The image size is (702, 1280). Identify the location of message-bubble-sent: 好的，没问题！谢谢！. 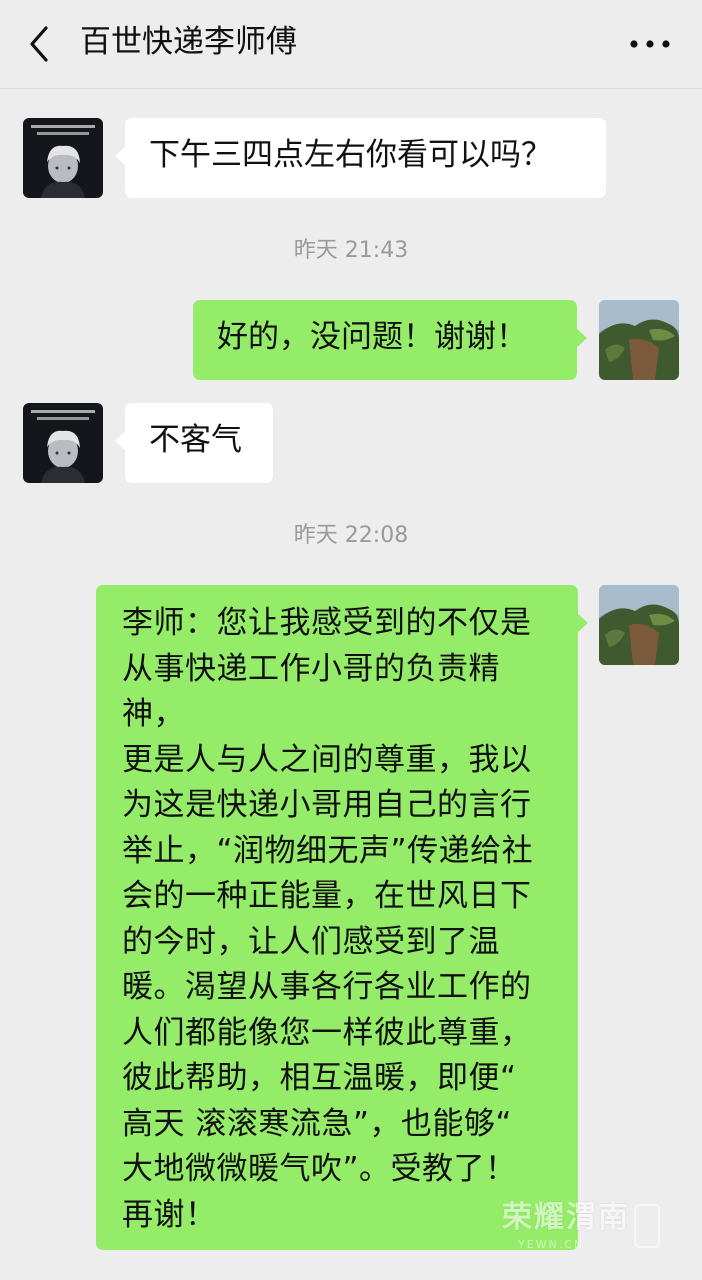
(390, 340).